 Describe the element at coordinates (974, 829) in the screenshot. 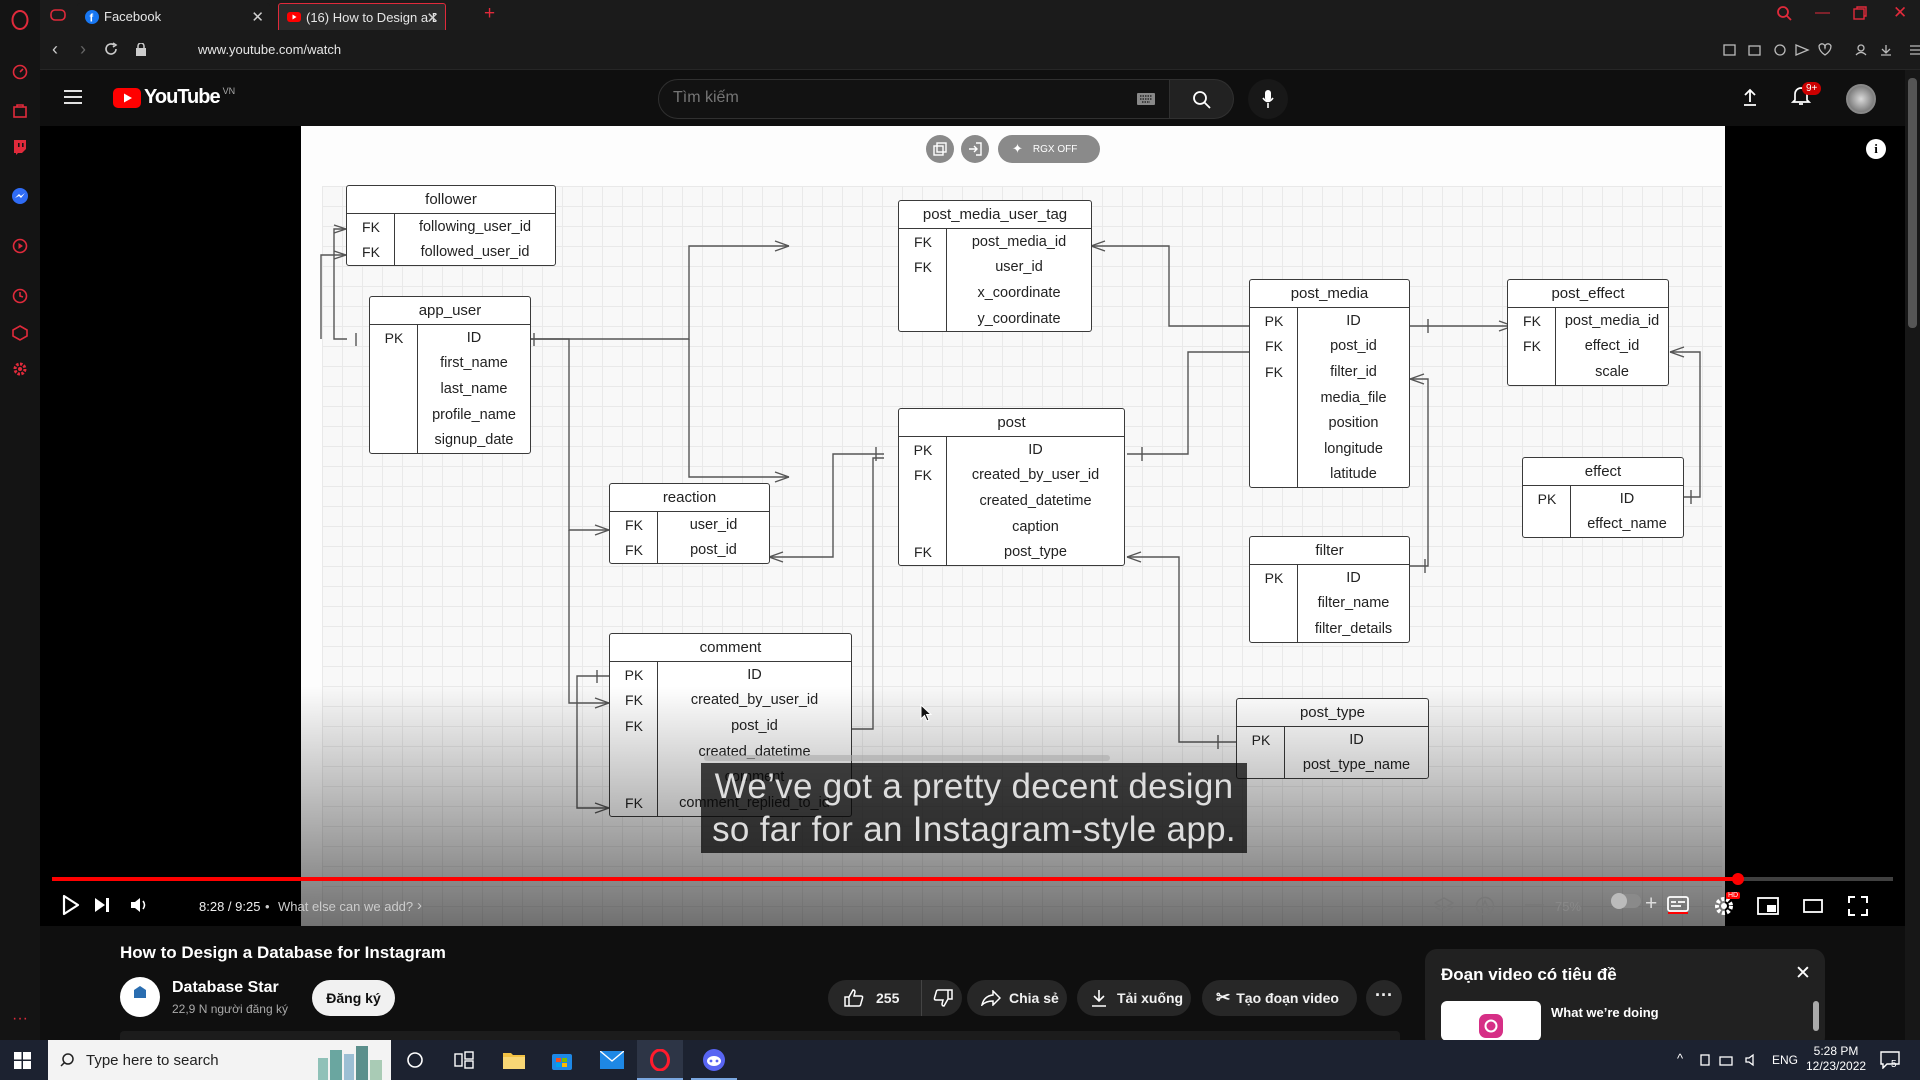

I see `caption-line: so far for an Instagram-style app.` at that location.